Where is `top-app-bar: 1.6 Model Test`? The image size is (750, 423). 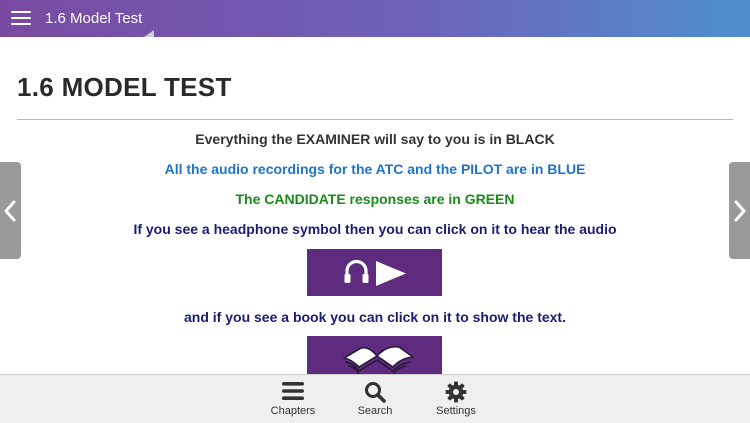 top-app-bar: 1.6 Model Test is located at coordinates (375, 18).